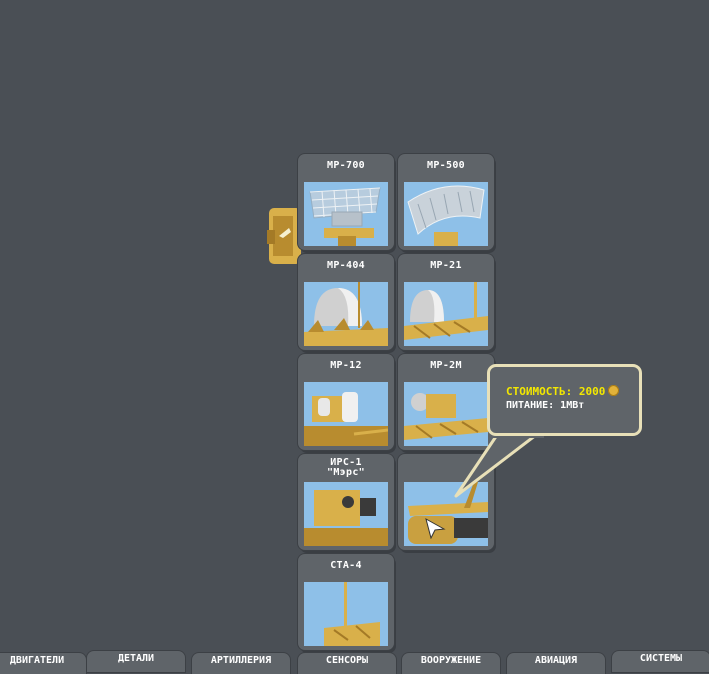 The height and width of the screenshot is (674, 709). Describe the element at coordinates (346, 565) in the screenshot. I see `item-title: СТА-4` at that location.